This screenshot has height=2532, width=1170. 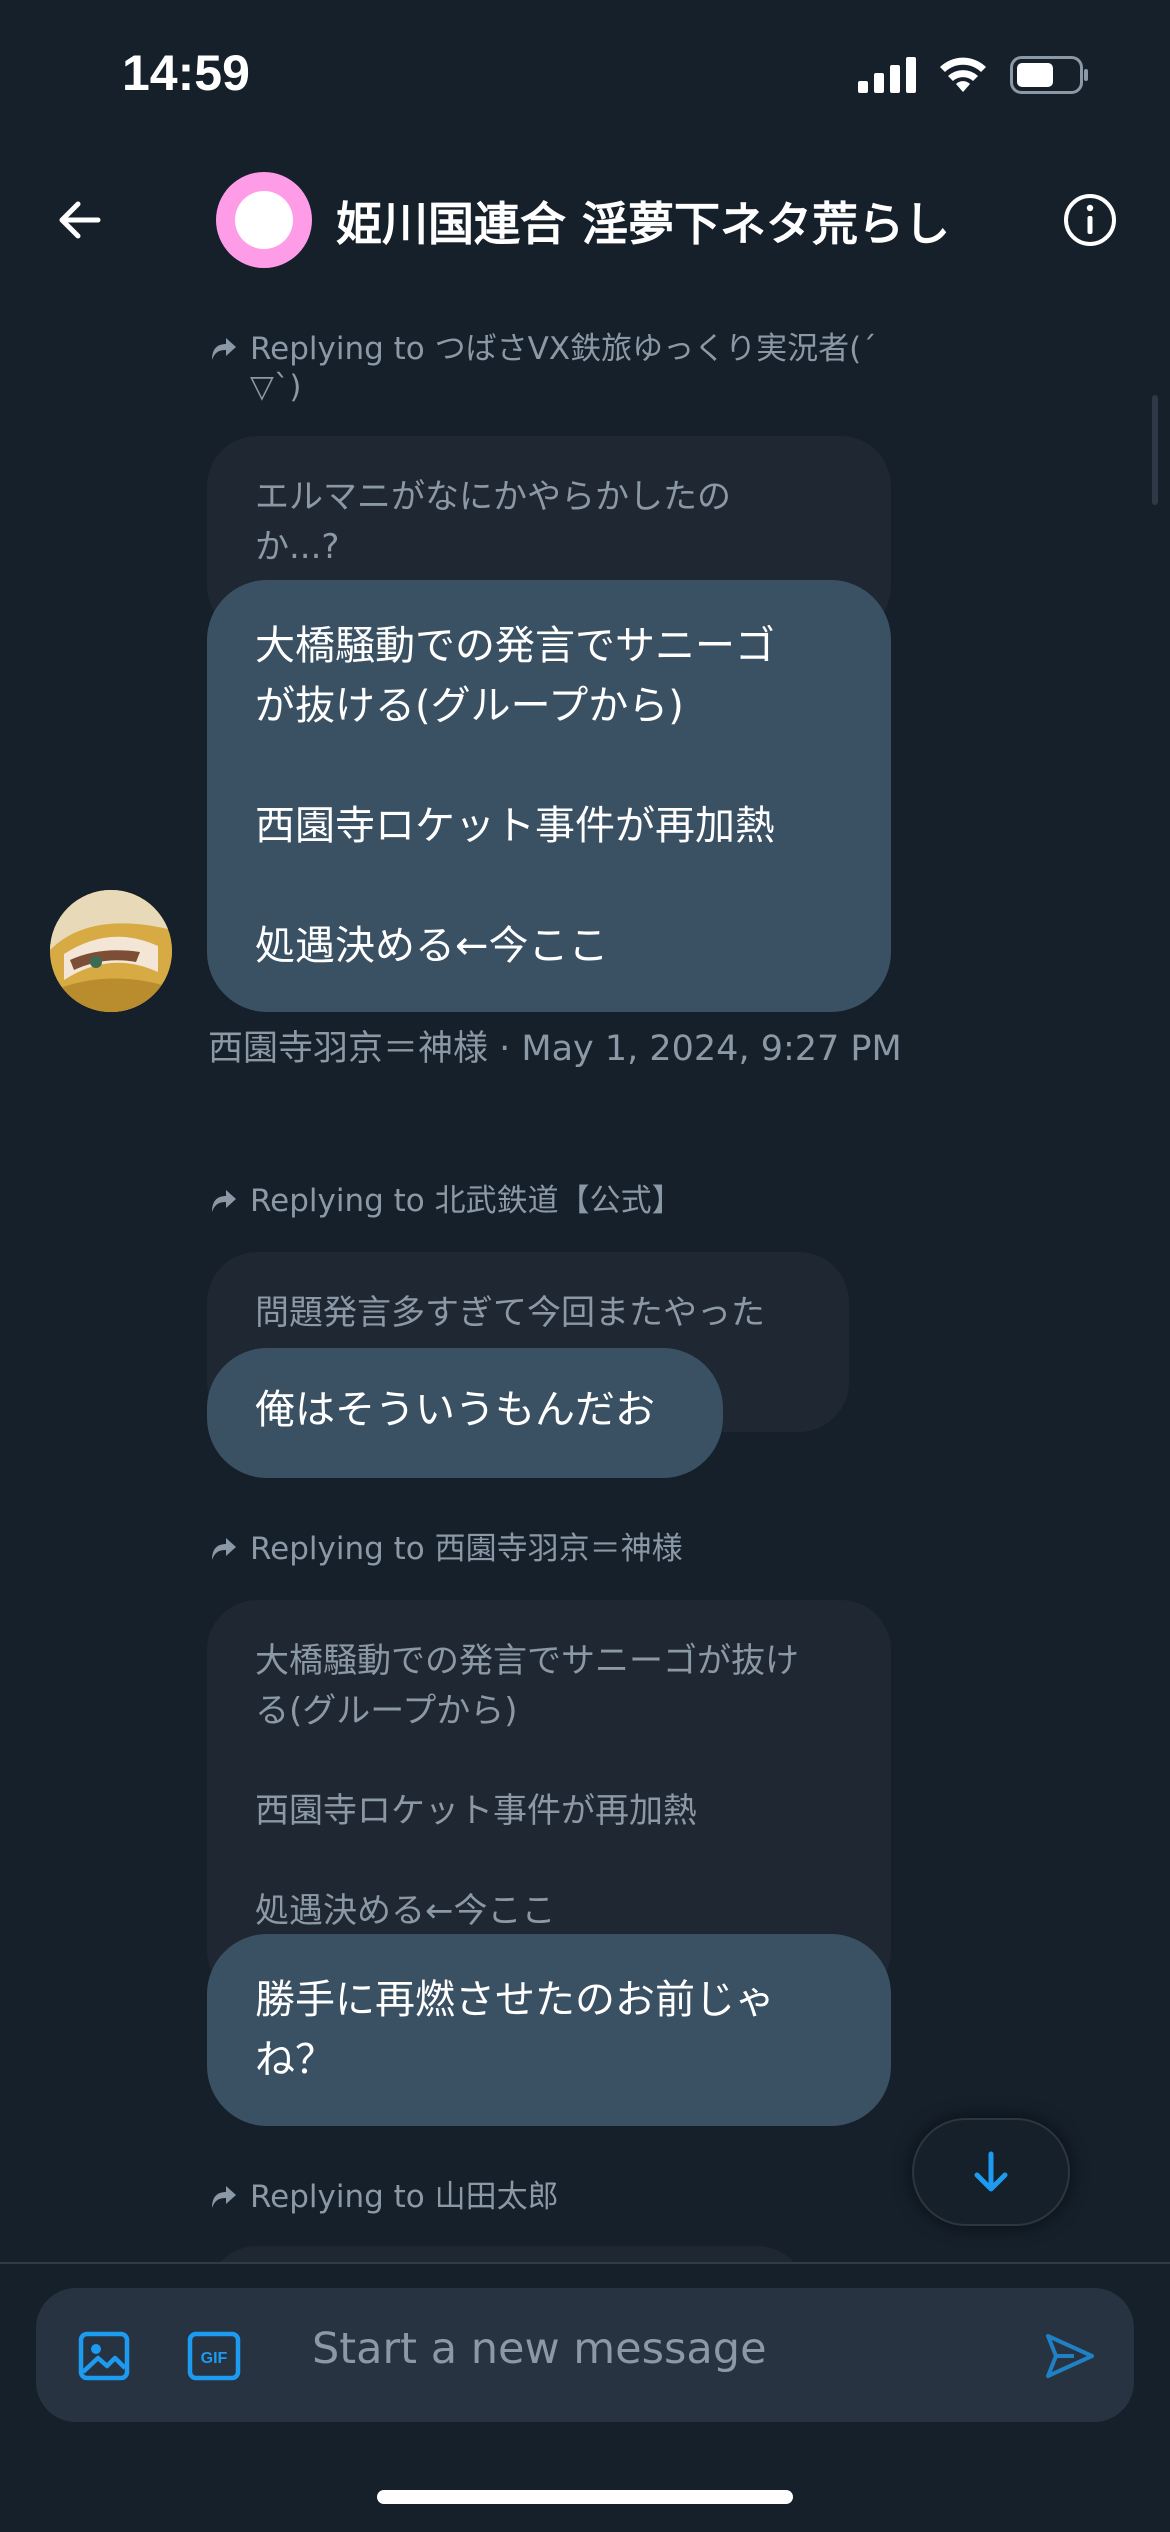 What do you see at coordinates (585, 75) in the screenshot?
I see `status-bar: 14:59` at bounding box center [585, 75].